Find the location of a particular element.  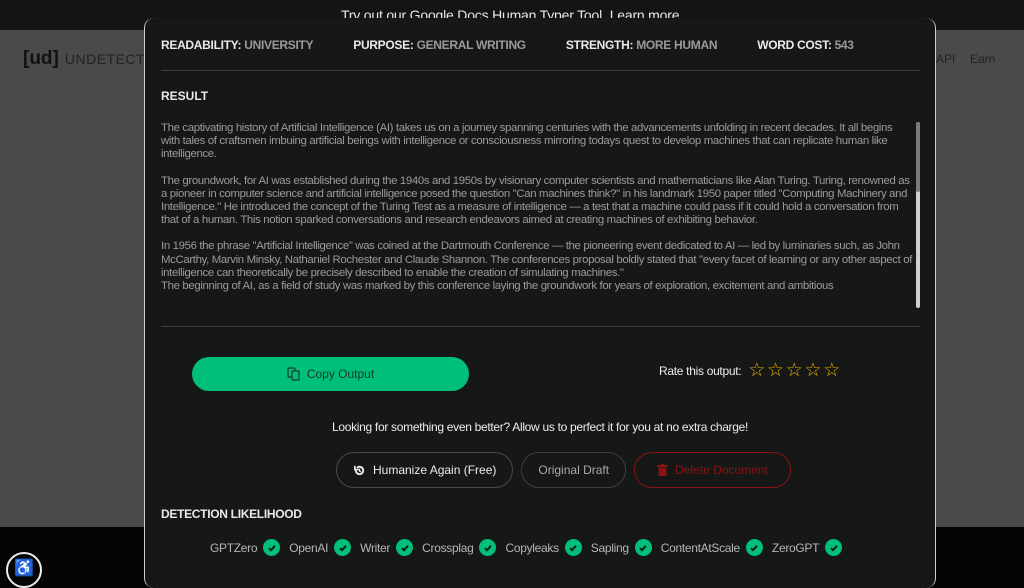

copy-output-button: Copy Output is located at coordinates (330, 374).